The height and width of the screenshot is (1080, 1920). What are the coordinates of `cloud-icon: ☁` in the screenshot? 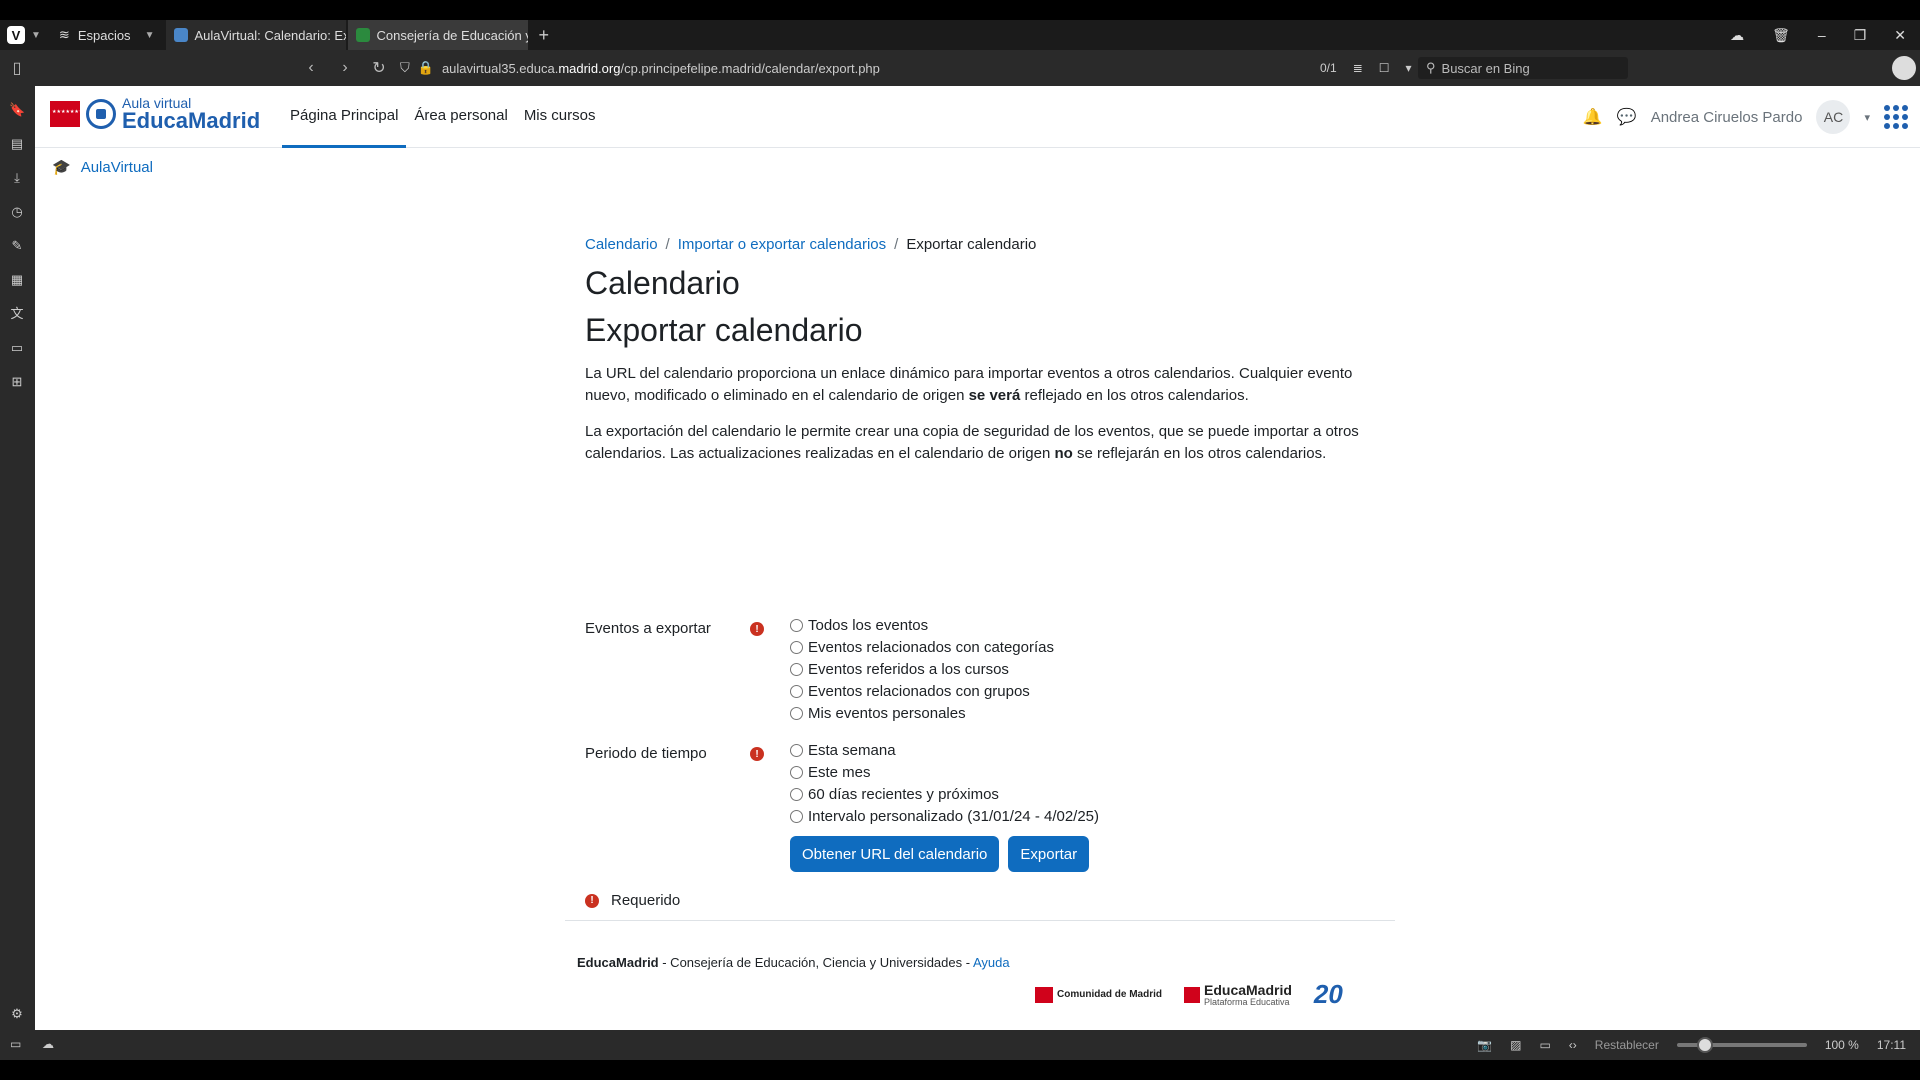 It's located at (1737, 35).